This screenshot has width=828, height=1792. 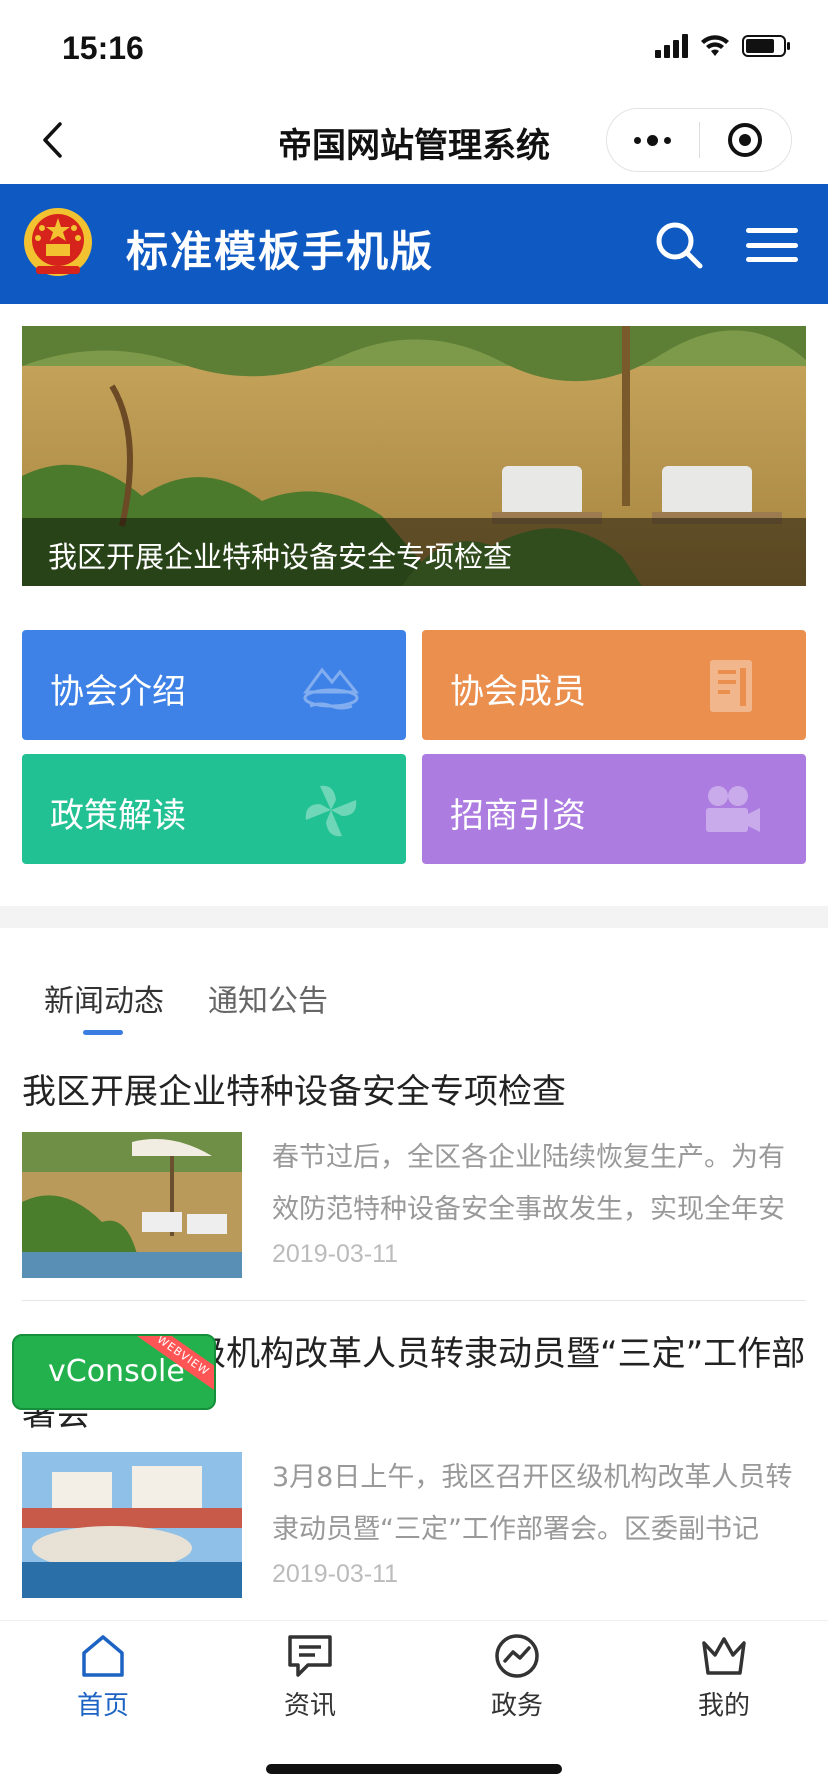 What do you see at coordinates (118, 692) in the screenshot?
I see `tile-label: 协会介绍` at bounding box center [118, 692].